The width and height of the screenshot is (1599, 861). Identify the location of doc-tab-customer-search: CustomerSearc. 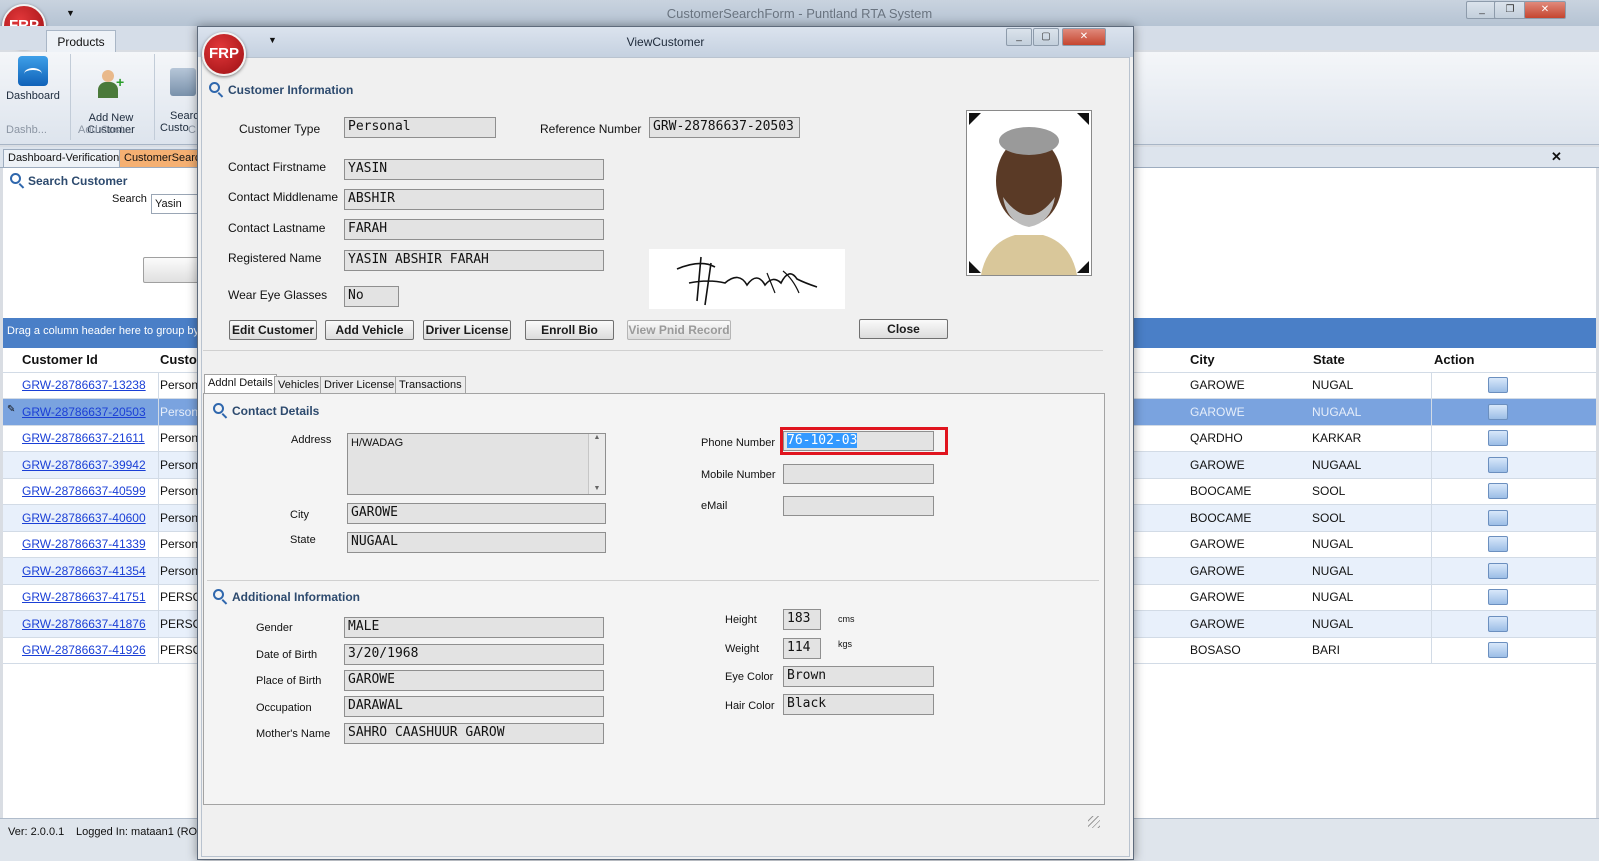
(164, 158).